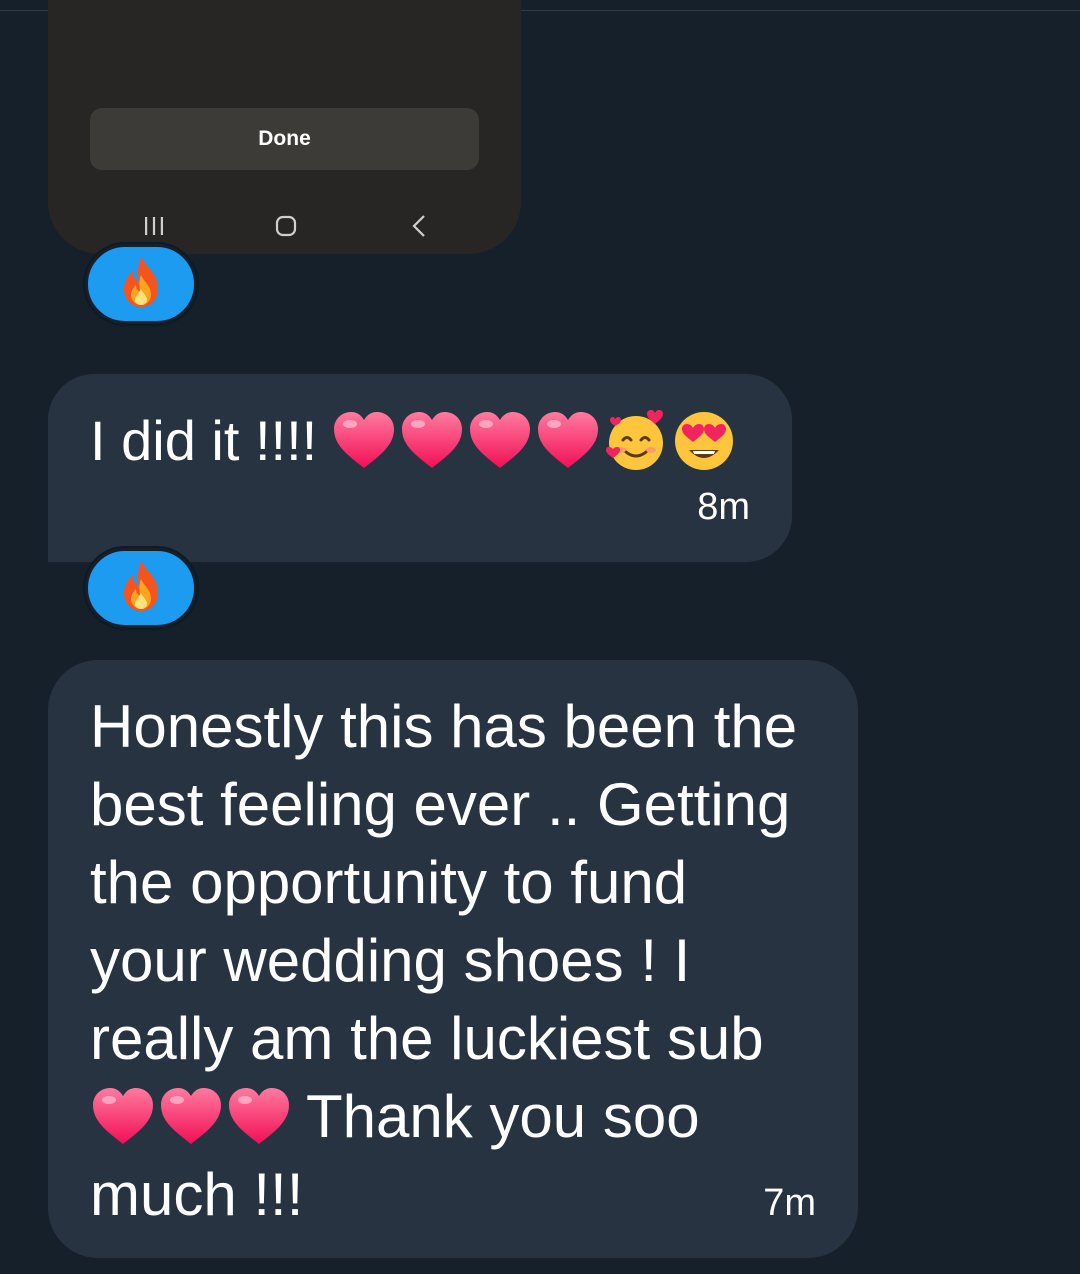  What do you see at coordinates (636, 441) in the screenshot?
I see `smiling-face-with-hearts-icon` at bounding box center [636, 441].